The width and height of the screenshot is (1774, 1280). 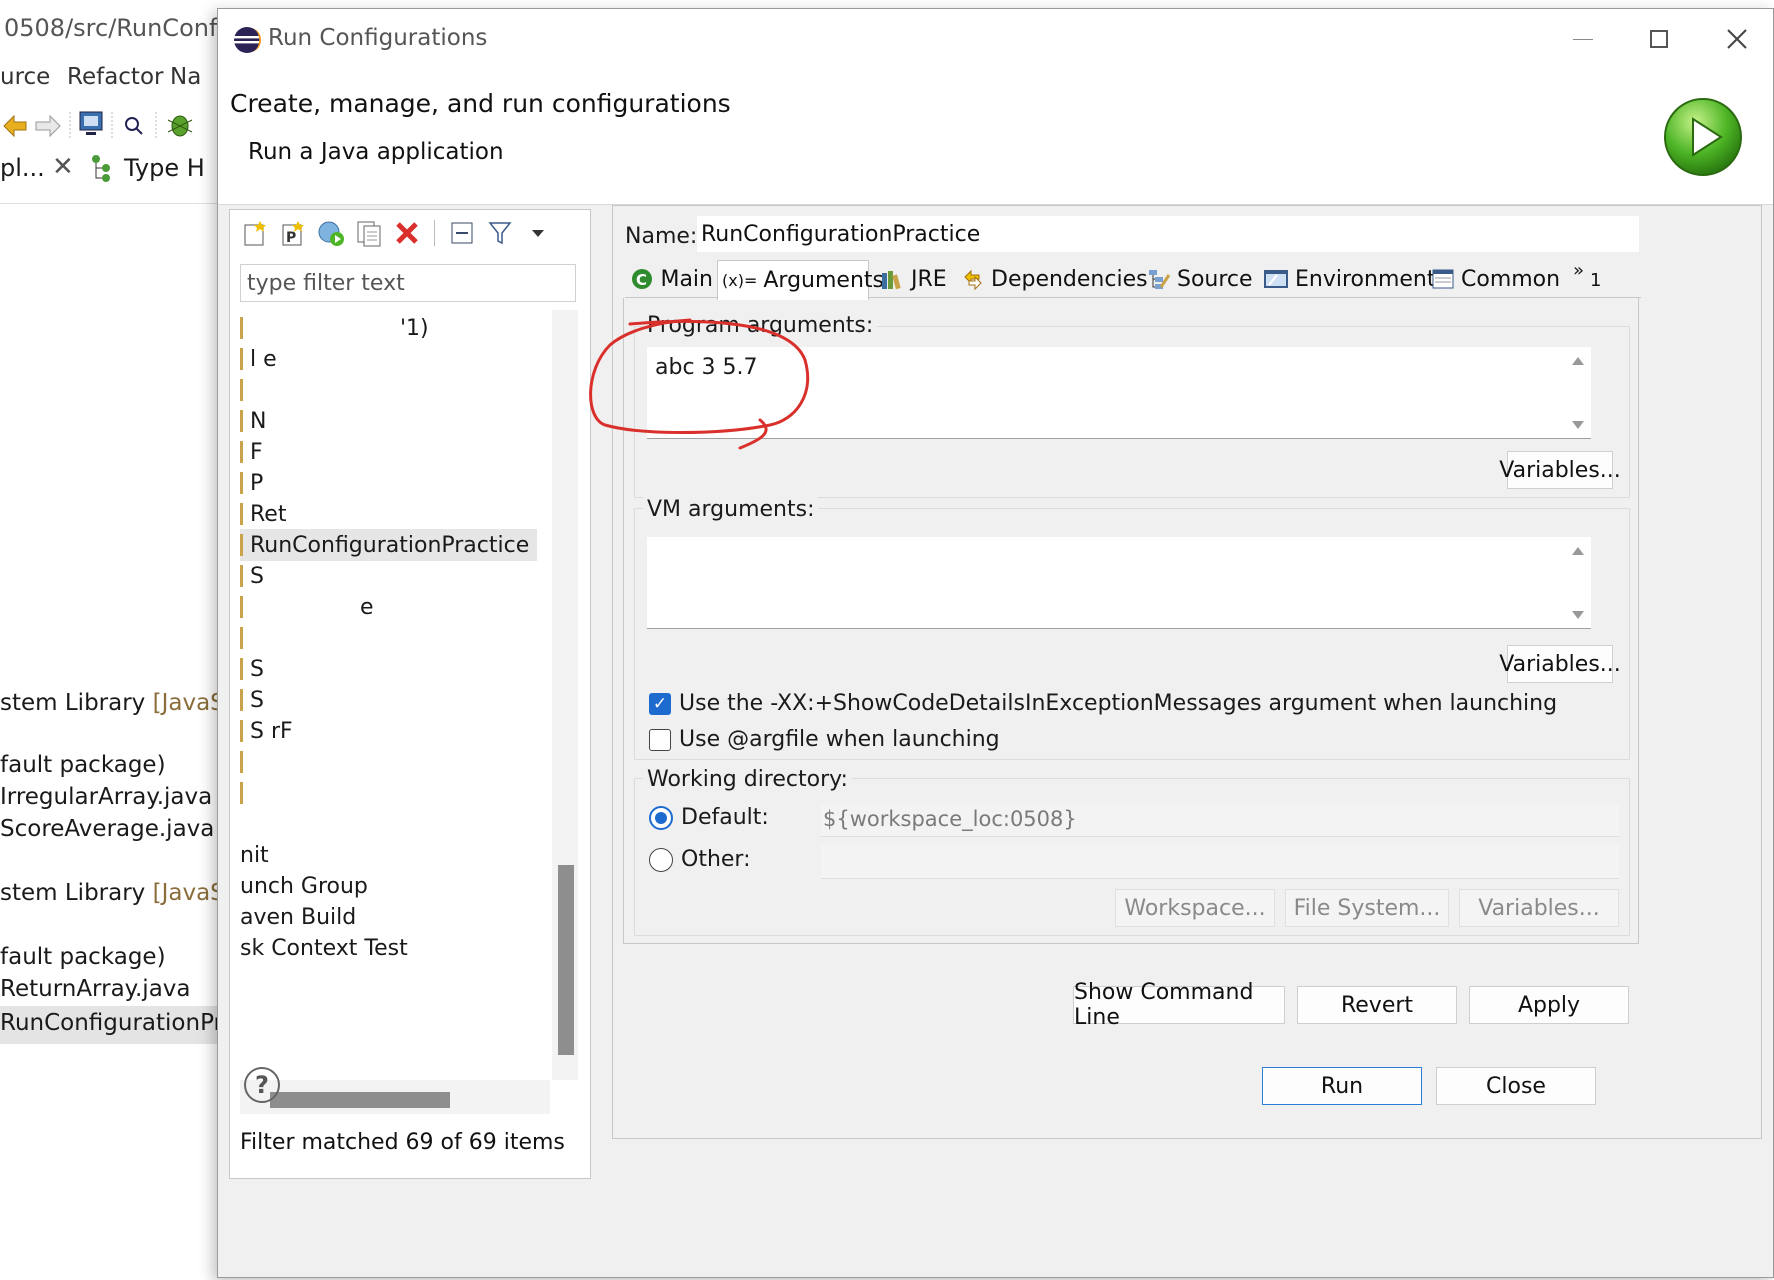 What do you see at coordinates (307, 607) in the screenshot?
I see `config-item: e` at bounding box center [307, 607].